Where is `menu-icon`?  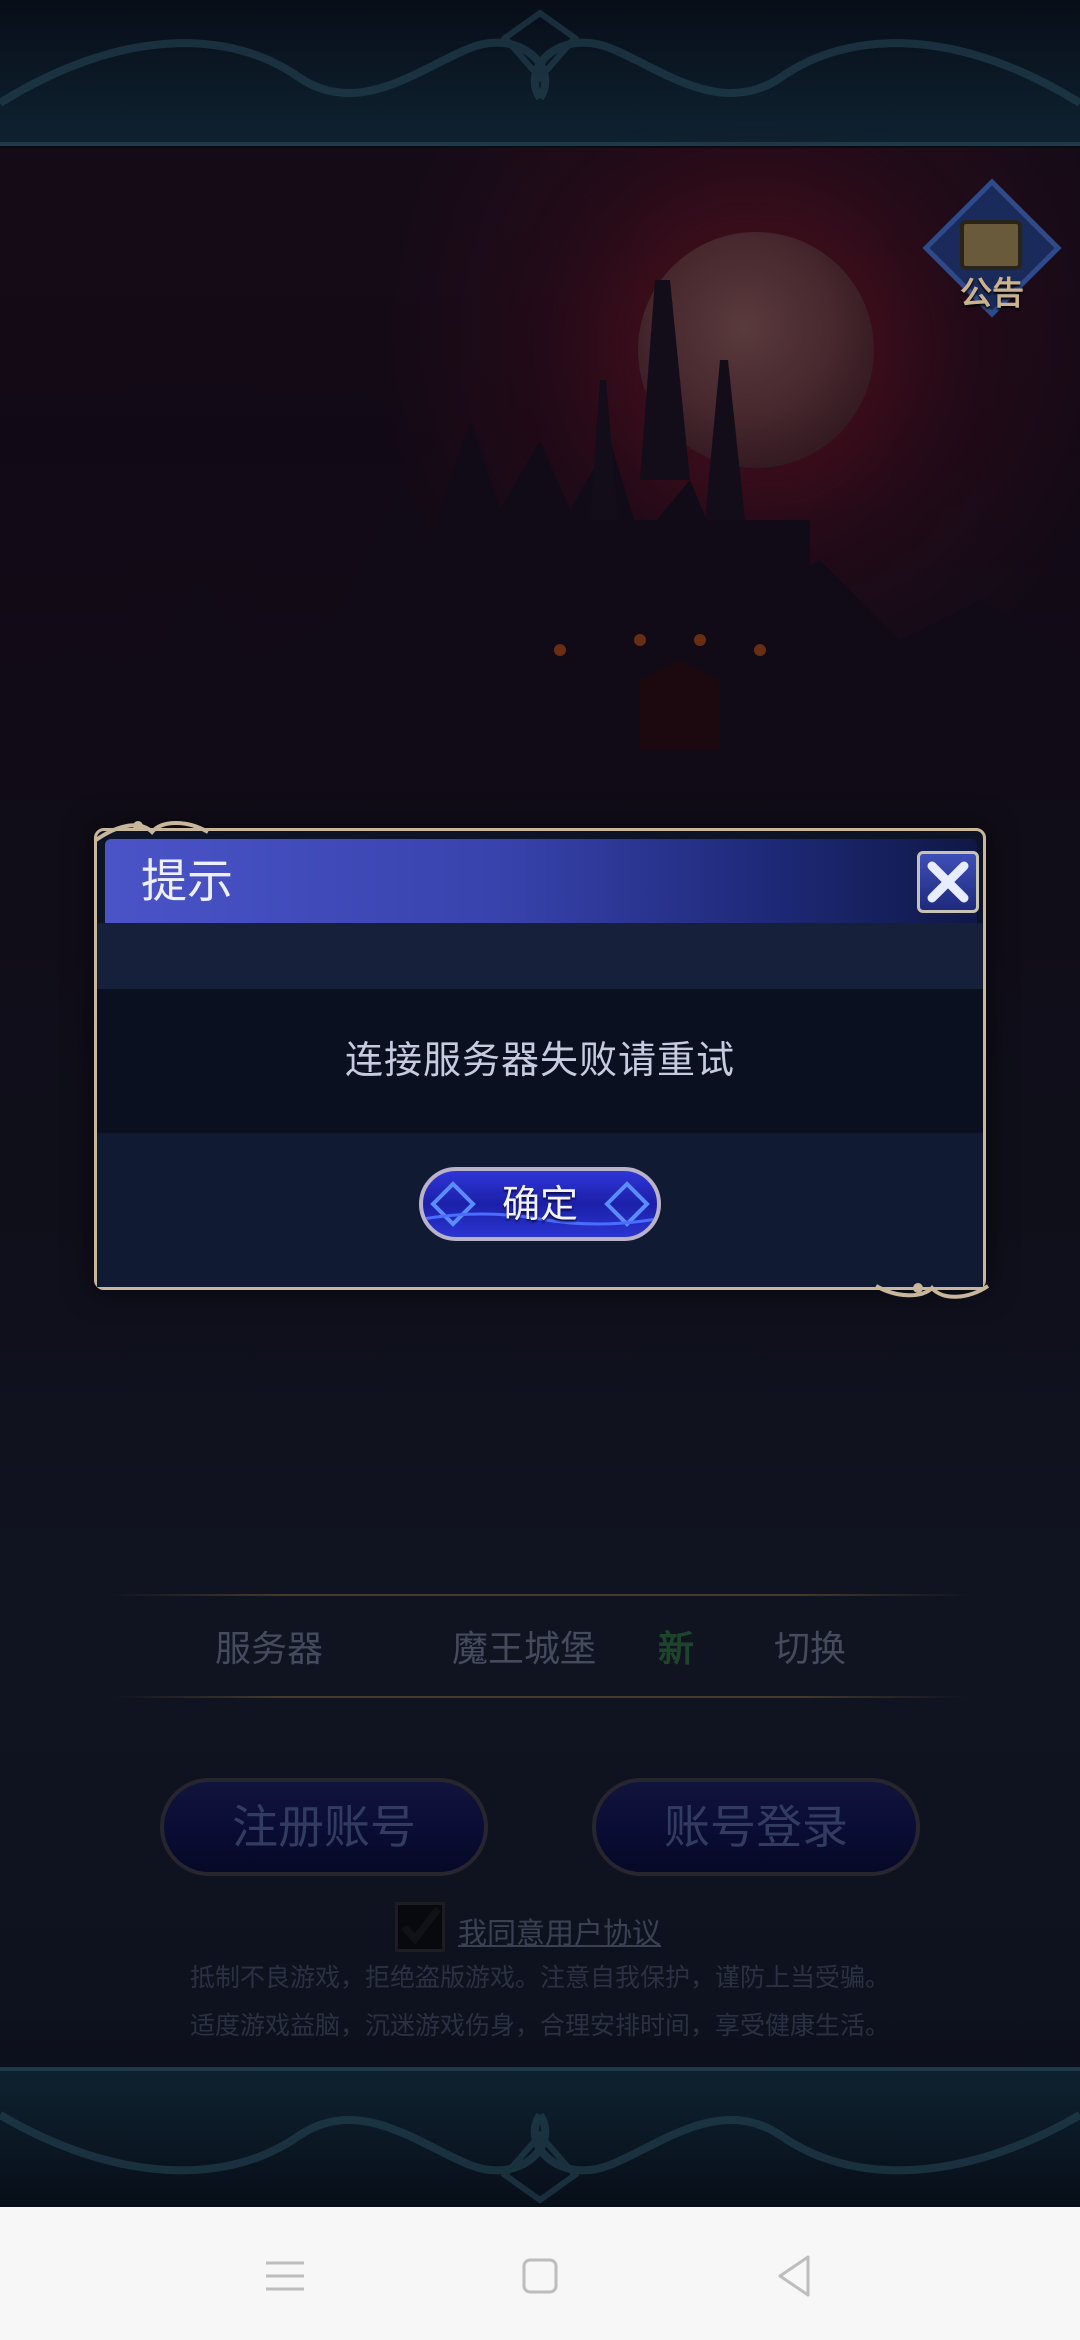
menu-icon is located at coordinates (285, 2276).